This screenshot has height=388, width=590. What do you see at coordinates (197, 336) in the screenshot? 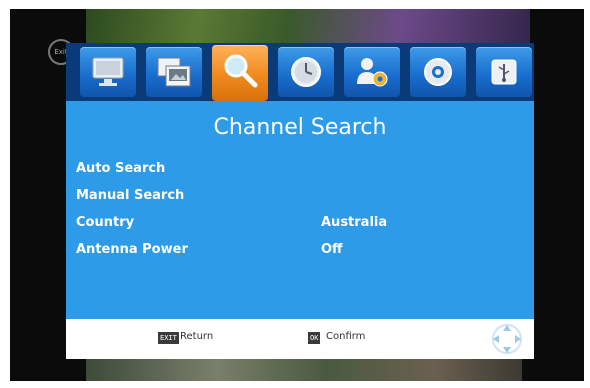
I see `return-hint: Return` at bounding box center [197, 336].